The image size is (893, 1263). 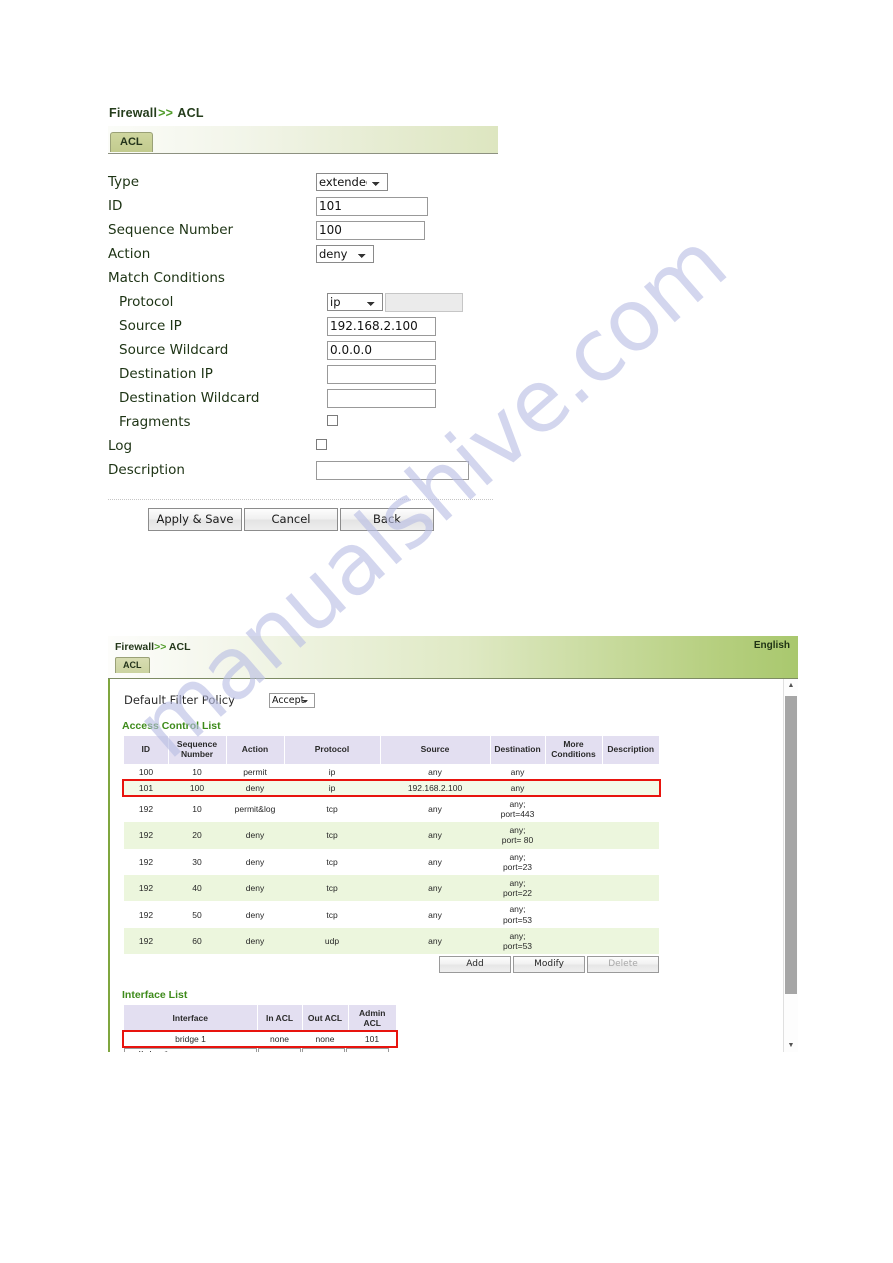 I want to click on acl-table-row: 192 50 deny tcp any any; port=53, so click(x=391, y=914).